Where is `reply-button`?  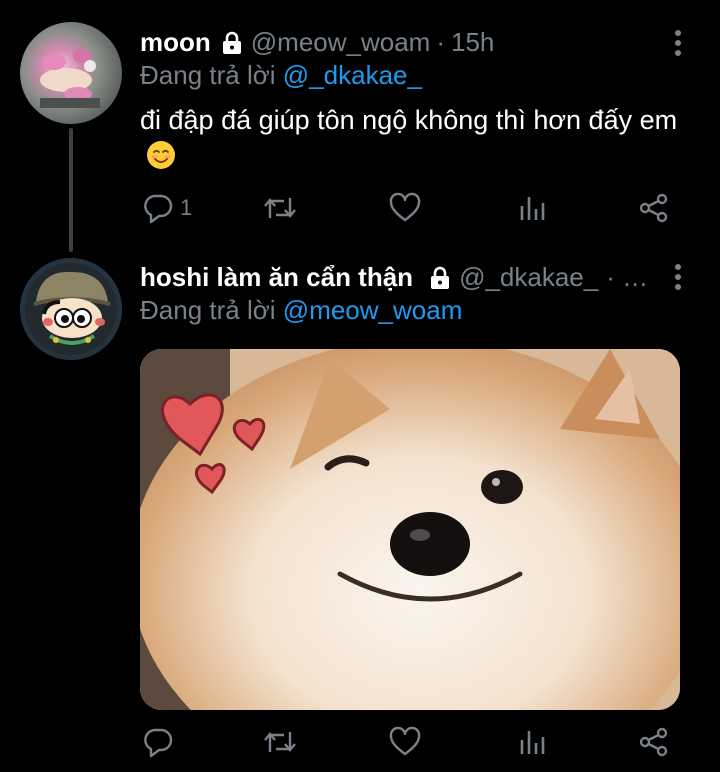 reply-button is located at coordinates (158, 742).